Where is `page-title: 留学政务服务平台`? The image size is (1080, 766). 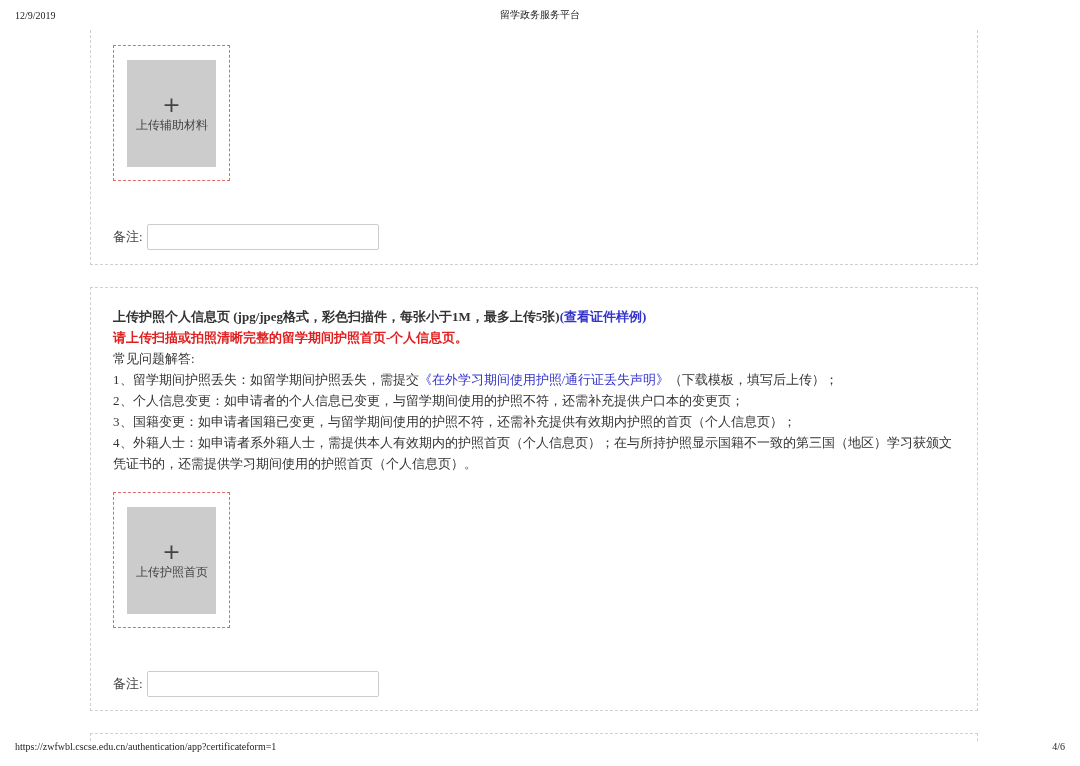 page-title: 留学政务服务平台 is located at coordinates (540, 15).